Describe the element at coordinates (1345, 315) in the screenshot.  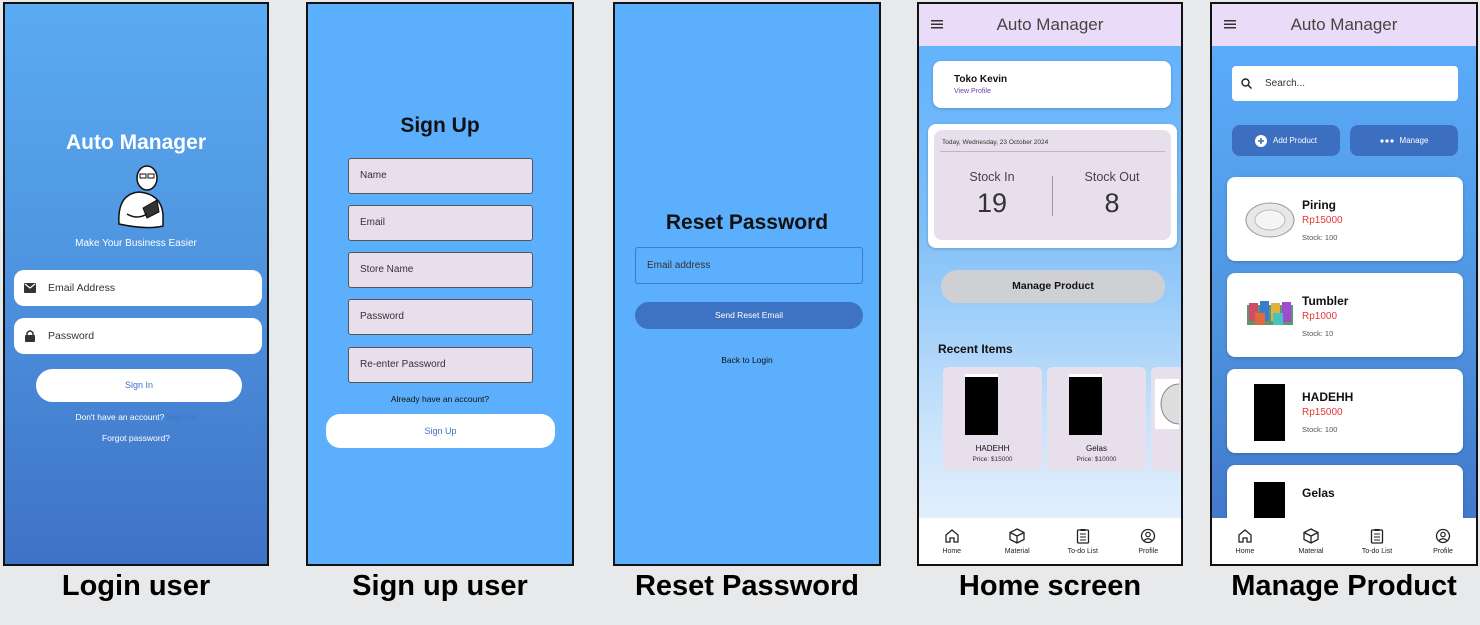
I see `product-card: Tumbler Rp1000 Stock: 10` at that location.